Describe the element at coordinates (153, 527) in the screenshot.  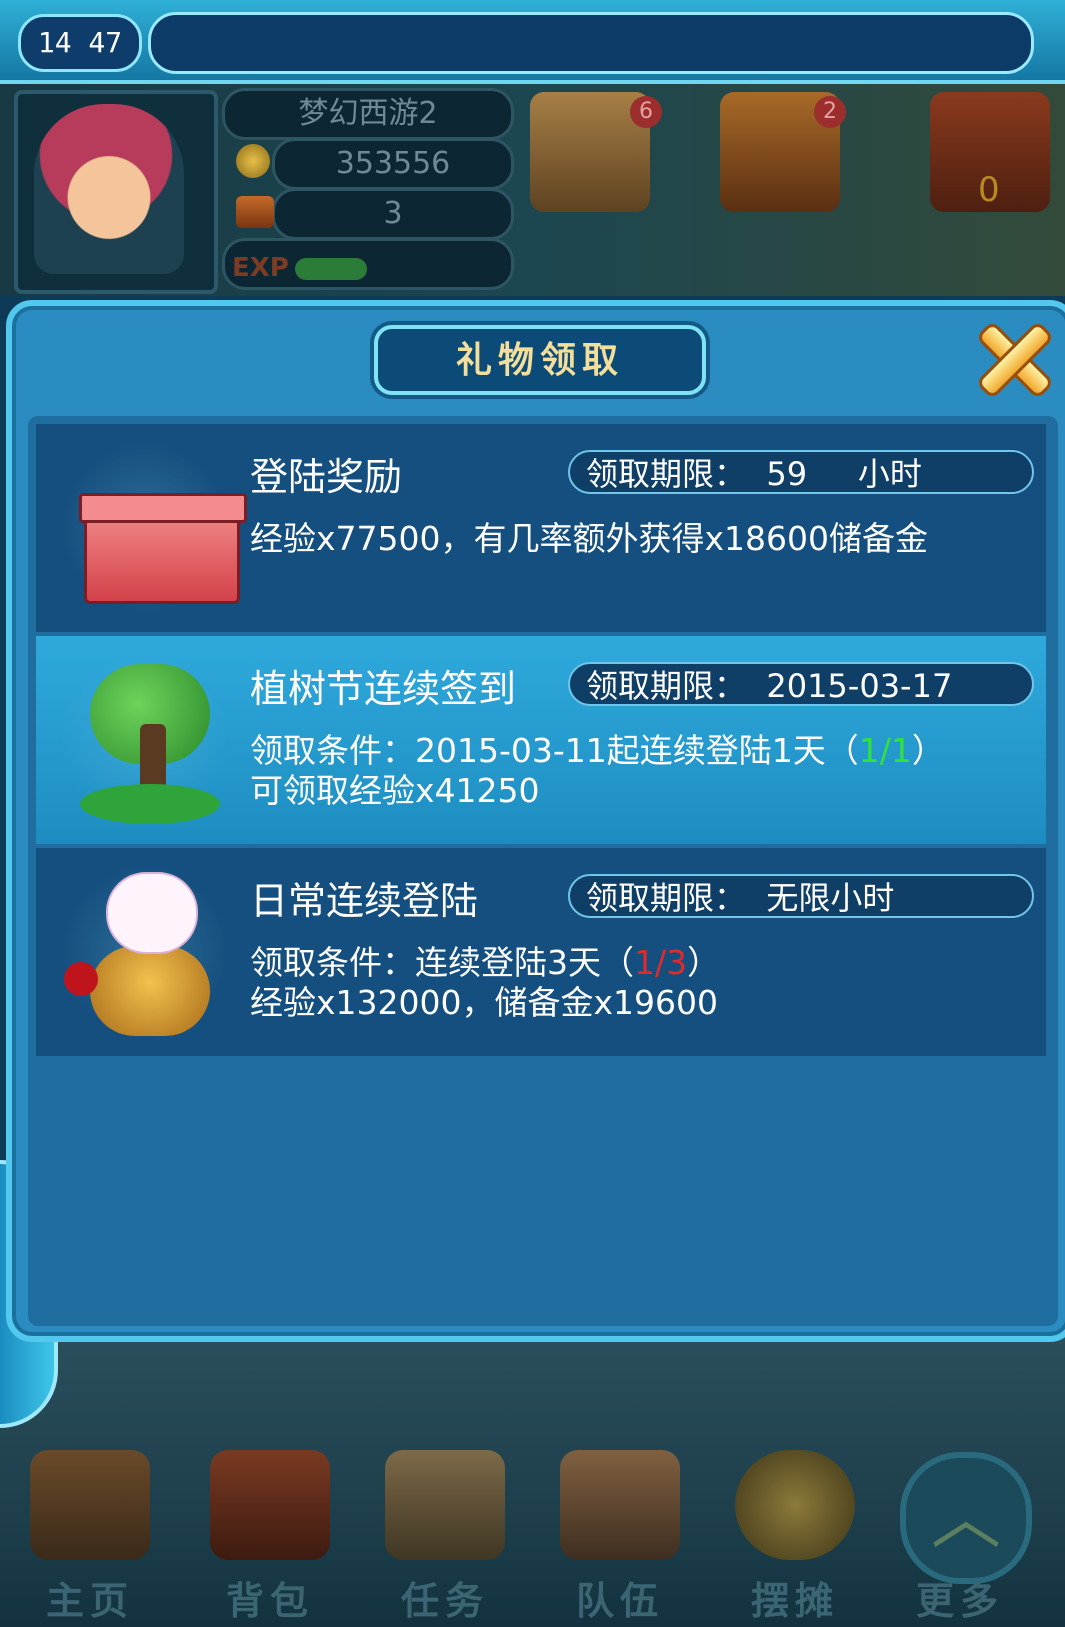
I see `red-box-icon` at that location.